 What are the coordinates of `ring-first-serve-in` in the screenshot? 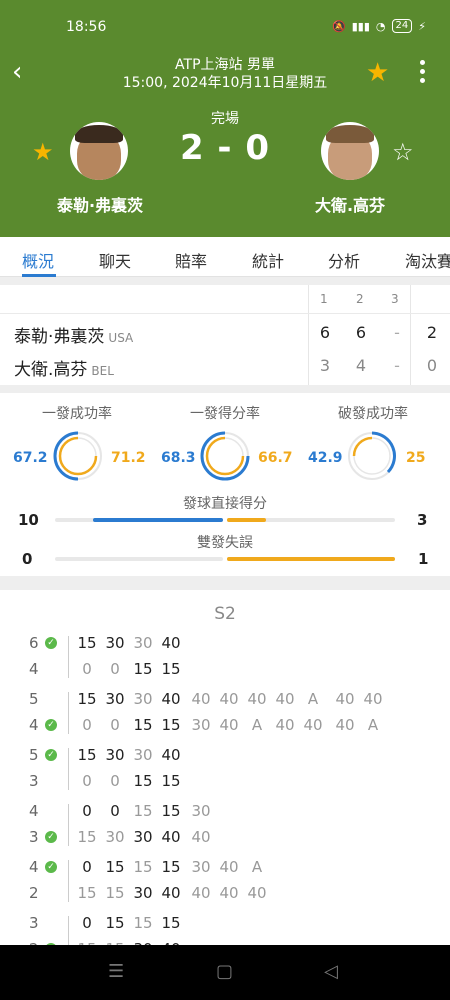 It's located at (77, 456).